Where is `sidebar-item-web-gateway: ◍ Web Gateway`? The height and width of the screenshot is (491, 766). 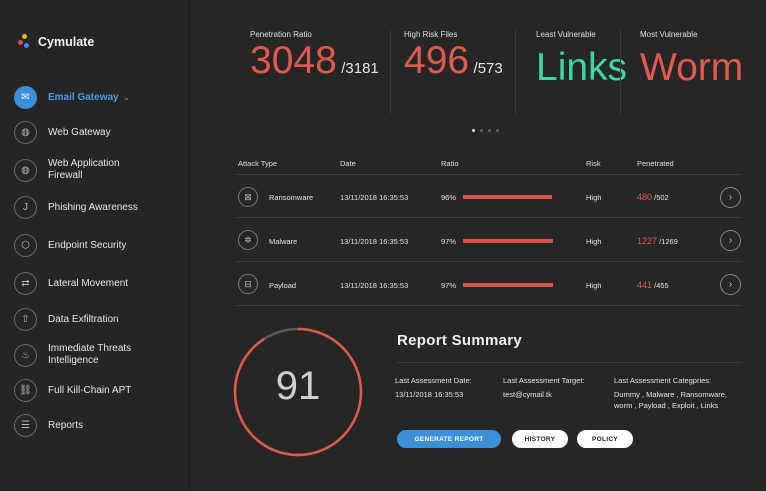
sidebar-item-web-gateway: ◍ Web Gateway is located at coordinates (99, 132).